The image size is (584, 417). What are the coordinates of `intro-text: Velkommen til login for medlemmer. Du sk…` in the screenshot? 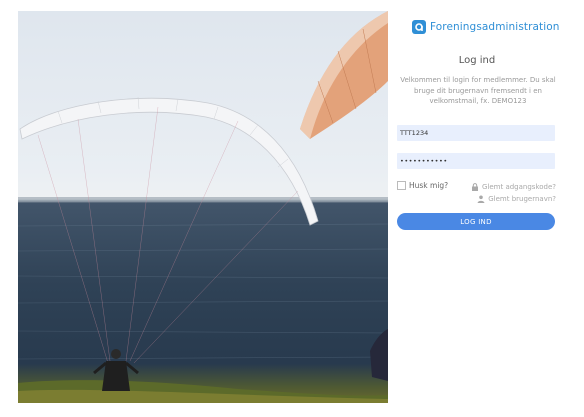 It's located at (478, 90).